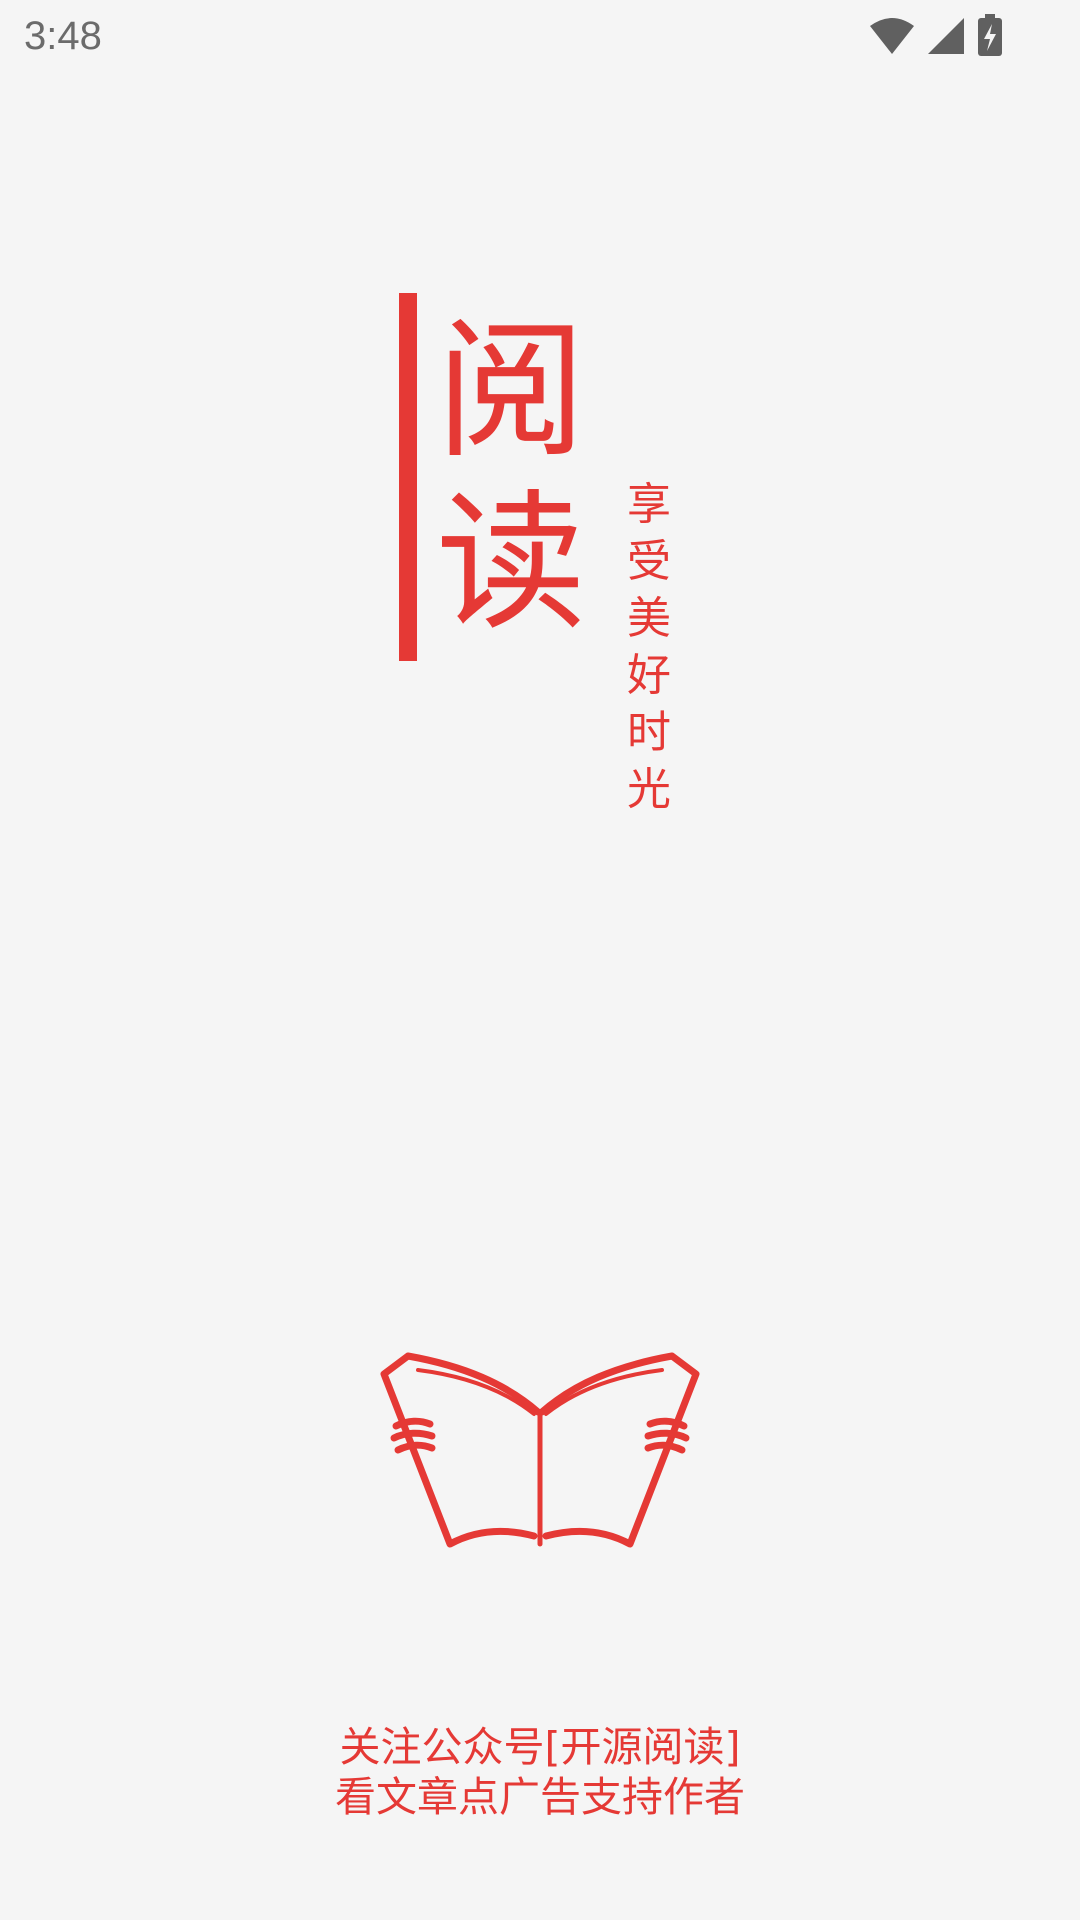  I want to click on battery-charging-icon, so click(990, 36).